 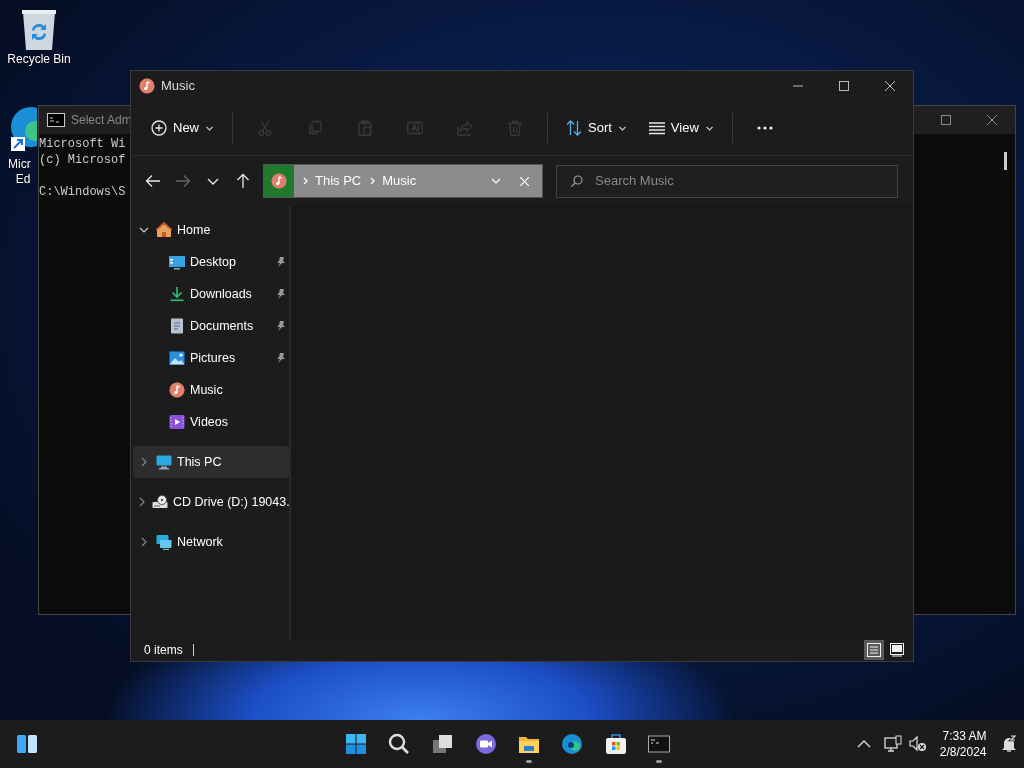 I want to click on tiles-view-button, so click(x=897, y=650).